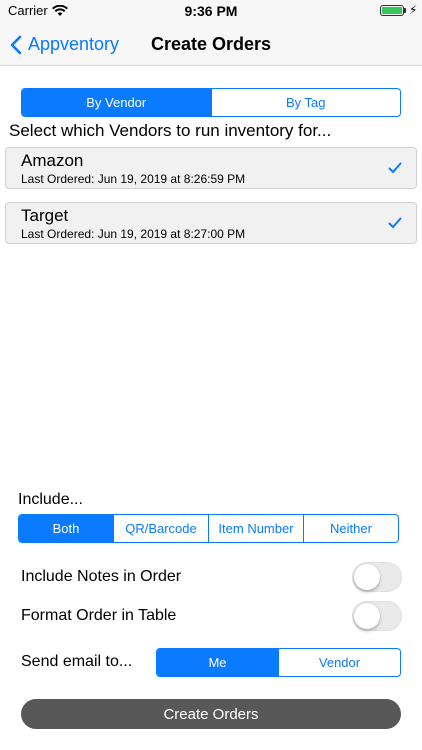 The height and width of the screenshot is (750, 422). What do you see at coordinates (211, 714) in the screenshot?
I see `create-orders-button: Create Orders` at bounding box center [211, 714].